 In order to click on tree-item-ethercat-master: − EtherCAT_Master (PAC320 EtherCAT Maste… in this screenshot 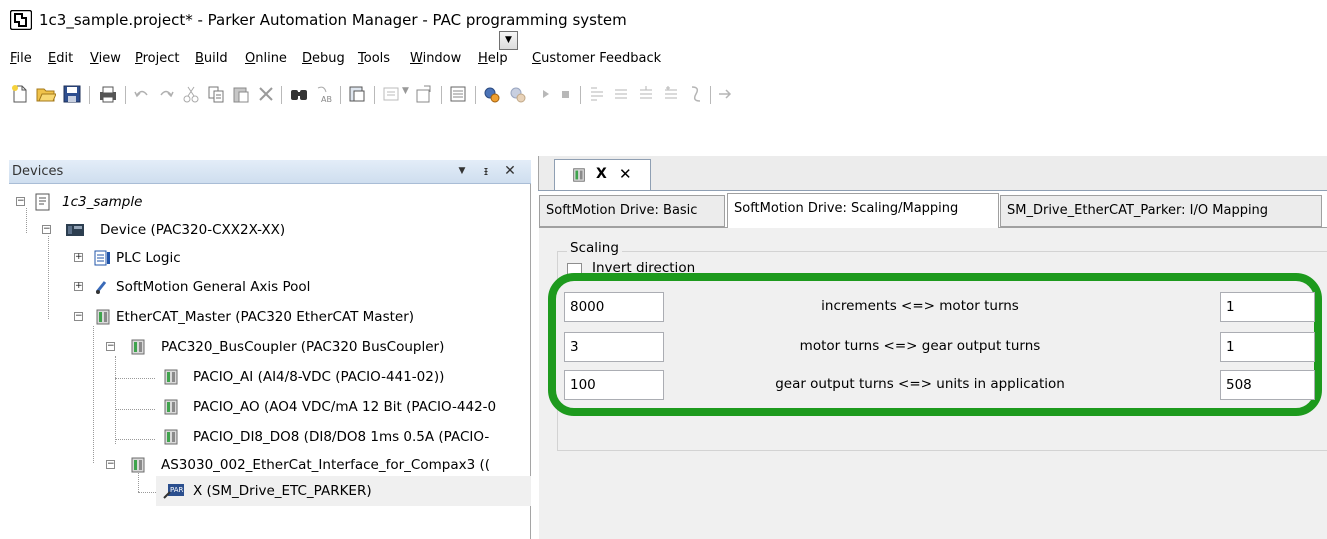, I will do `click(274, 318)`.